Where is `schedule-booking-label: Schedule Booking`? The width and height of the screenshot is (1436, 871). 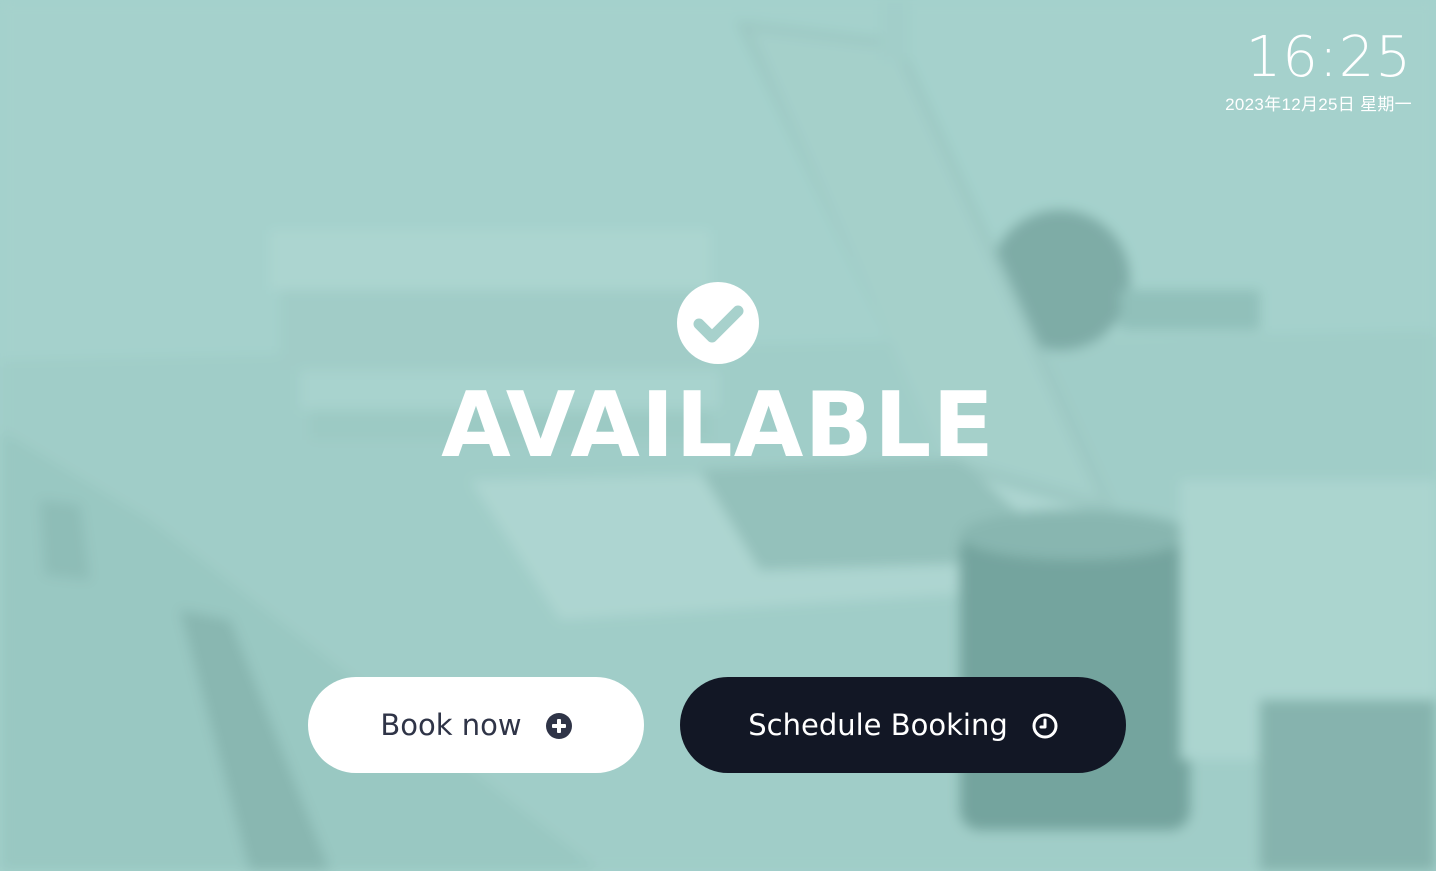
schedule-booking-label: Schedule Booking is located at coordinates (878, 725).